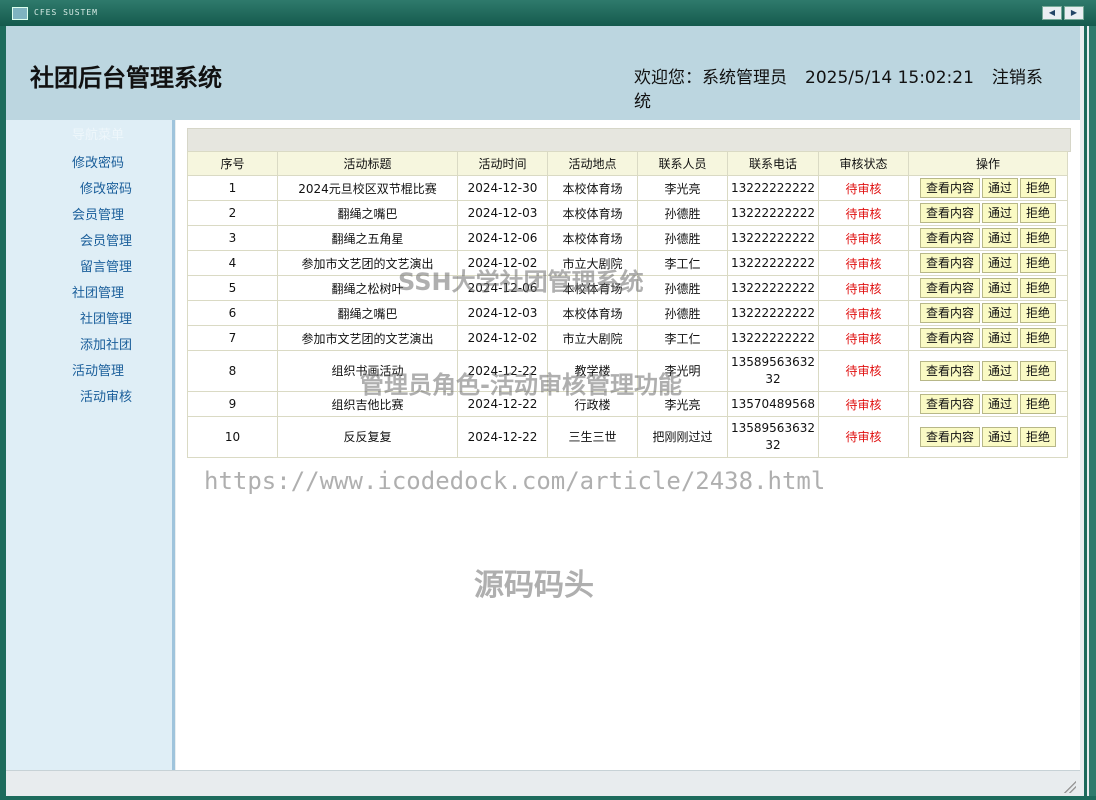 This screenshot has height=800, width=1096. What do you see at coordinates (66, 12) in the screenshot?
I see `window-label: CFES SUSTEM` at bounding box center [66, 12].